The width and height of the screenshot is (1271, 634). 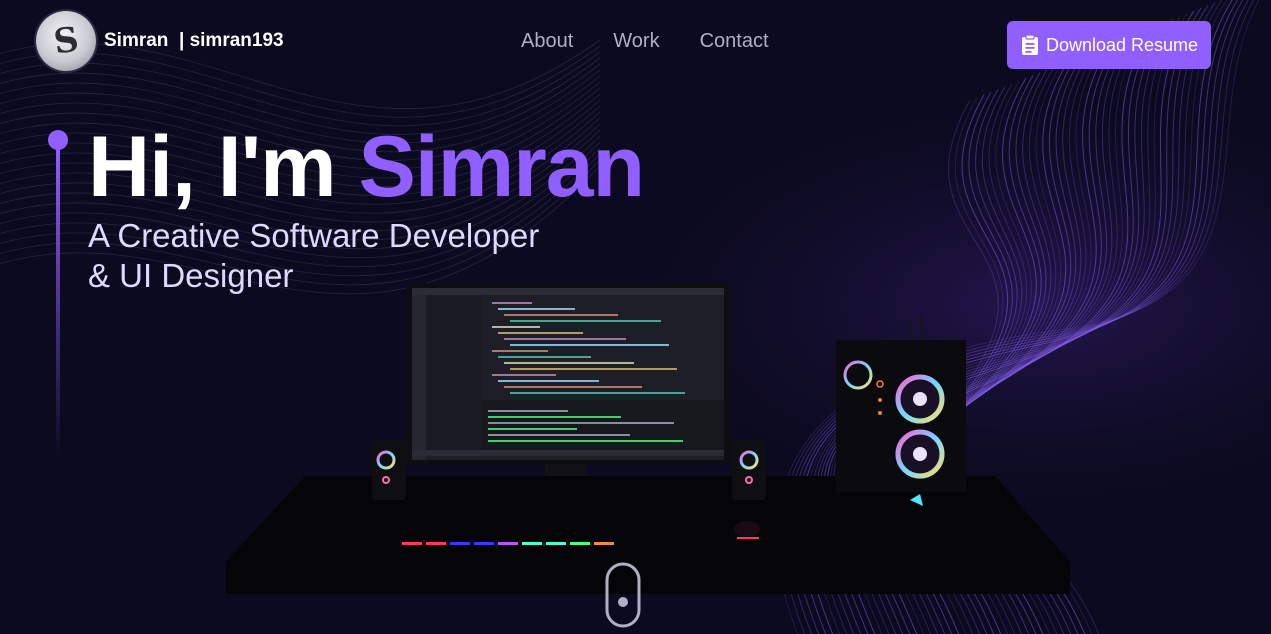 I want to click on hero-name: Simran, so click(x=502, y=167).